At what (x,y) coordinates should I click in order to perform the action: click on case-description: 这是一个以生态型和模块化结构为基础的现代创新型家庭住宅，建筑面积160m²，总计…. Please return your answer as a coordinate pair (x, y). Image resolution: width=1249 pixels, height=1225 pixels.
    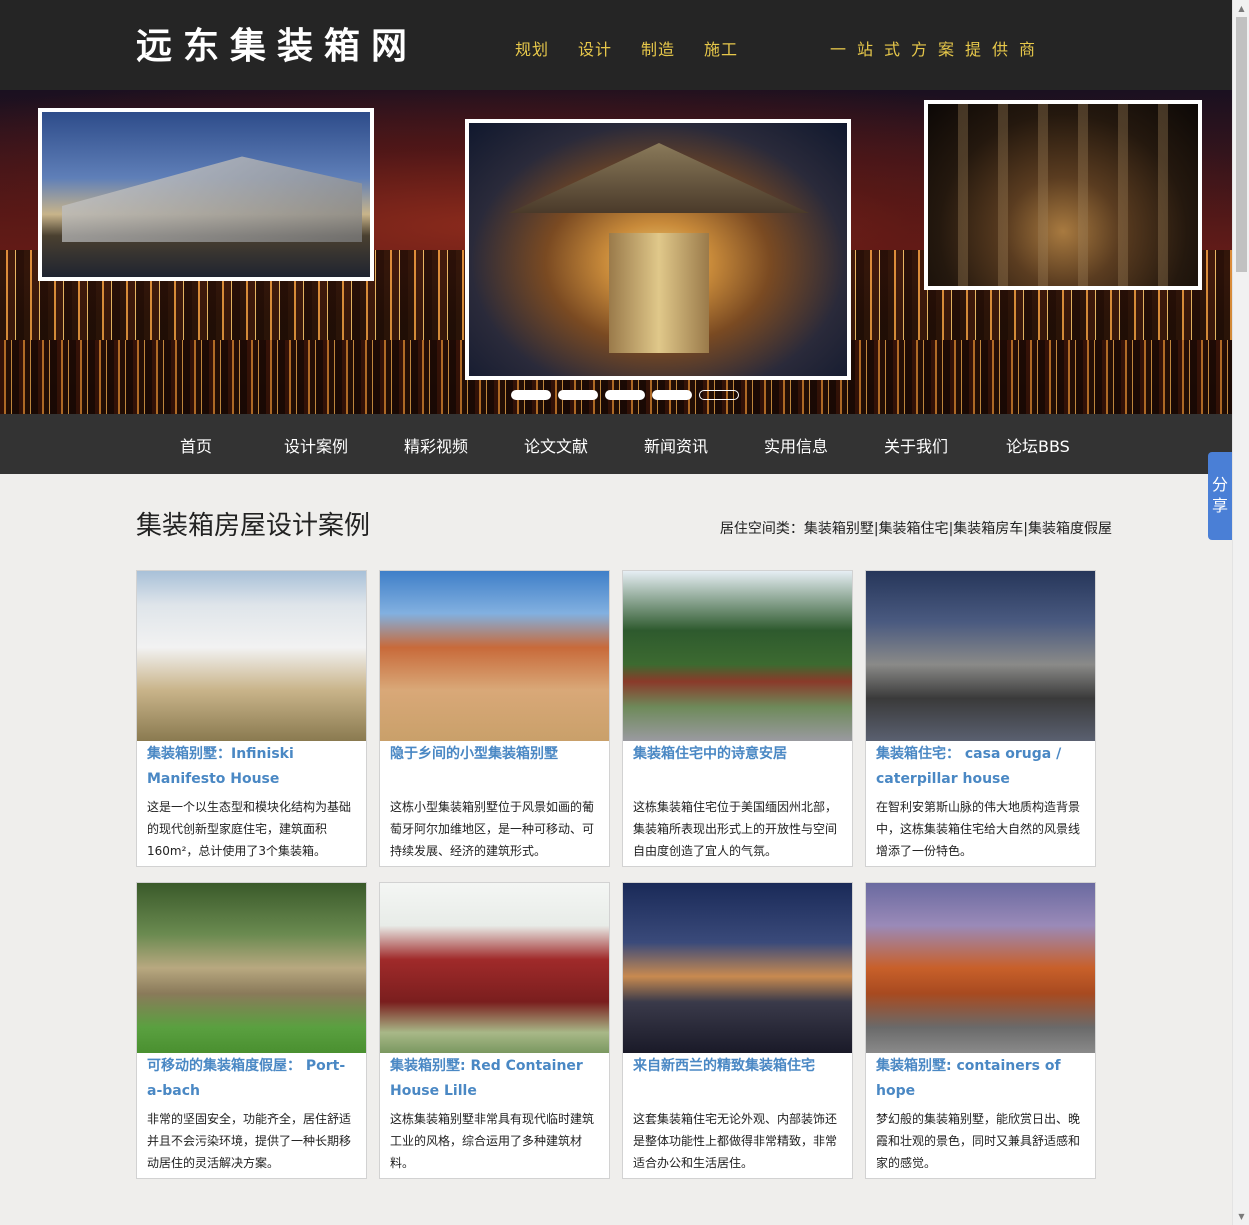
    Looking at the image, I should click on (249, 829).